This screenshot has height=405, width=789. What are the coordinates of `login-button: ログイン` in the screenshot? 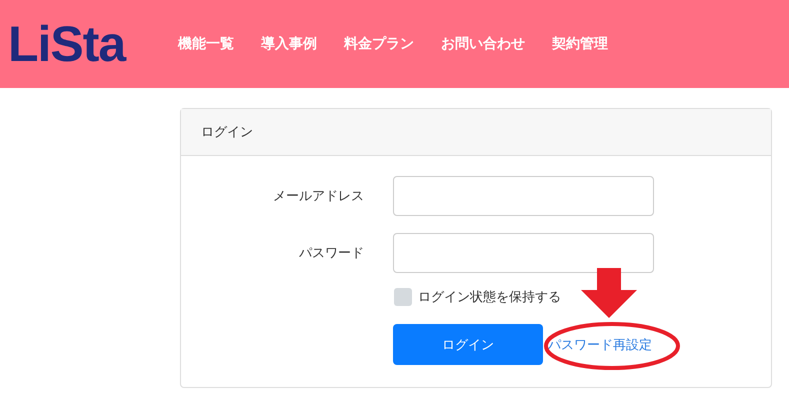 It's located at (468, 344).